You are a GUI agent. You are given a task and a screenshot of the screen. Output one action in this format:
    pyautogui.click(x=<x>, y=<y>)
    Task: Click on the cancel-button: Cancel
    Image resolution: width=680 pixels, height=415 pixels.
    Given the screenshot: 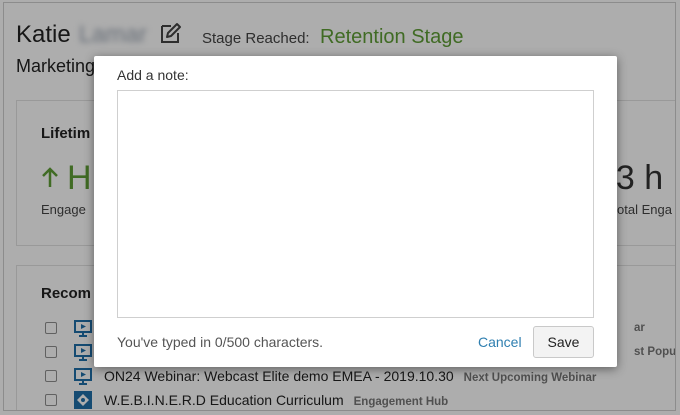 What is the action you would take?
    pyautogui.click(x=500, y=342)
    